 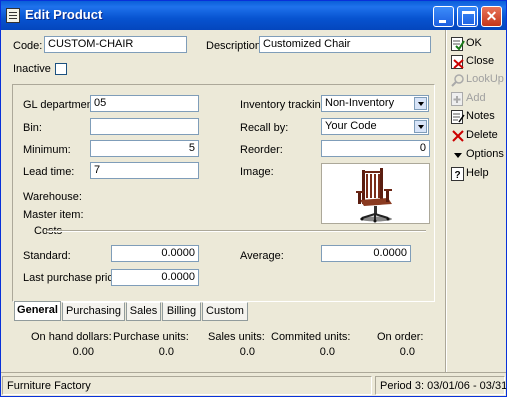 What do you see at coordinates (71, 337) in the screenshot?
I see `on-hand-dollars-label: On hand dollars:` at bounding box center [71, 337].